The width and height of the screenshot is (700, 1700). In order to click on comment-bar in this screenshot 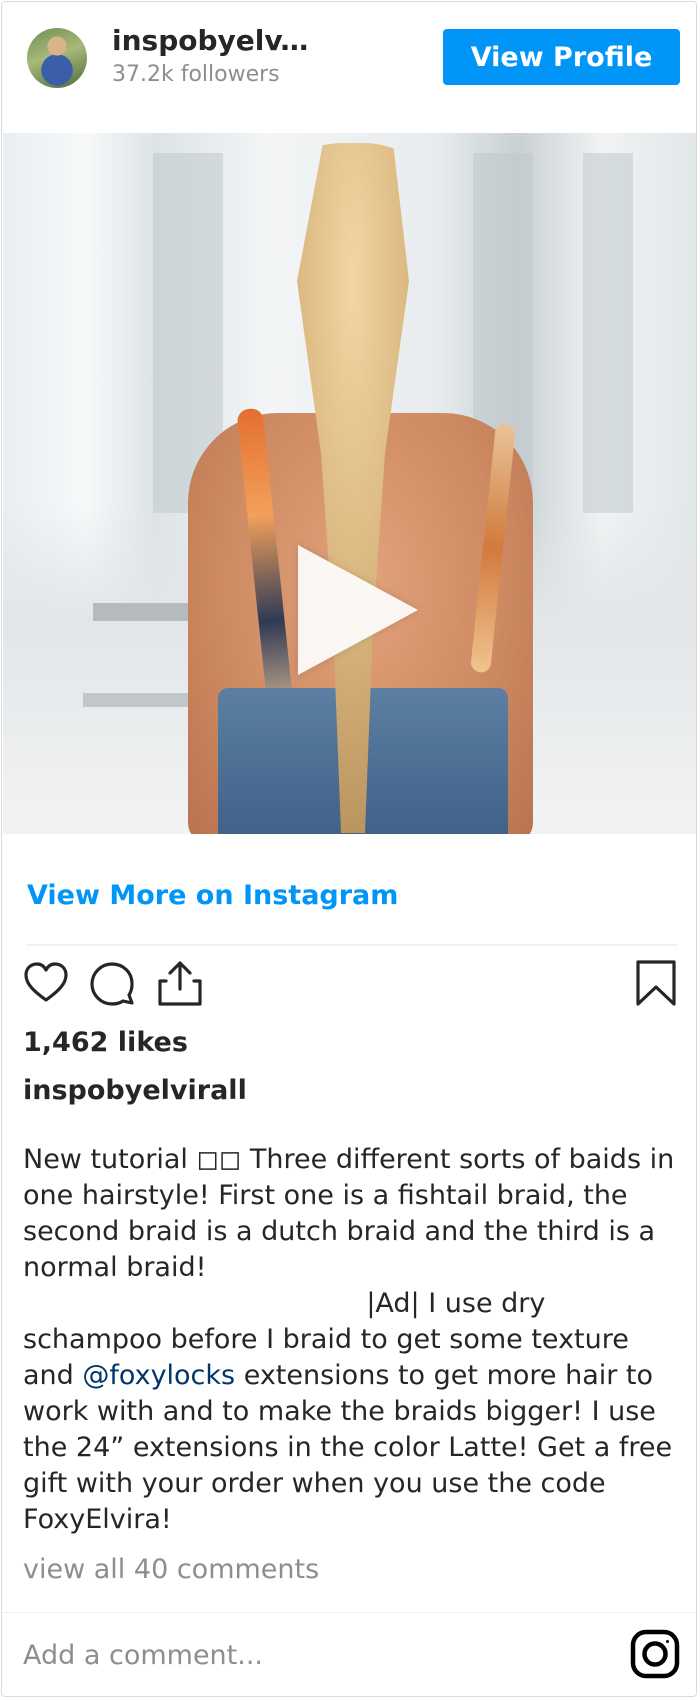, I will do `click(349, 1654)`.